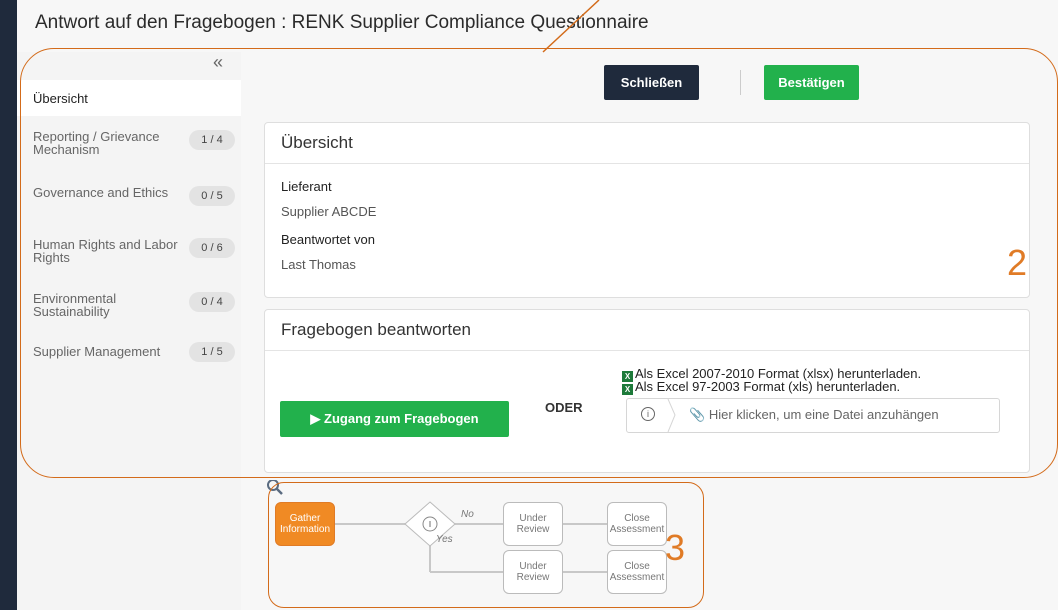  I want to click on progress-badge: 1 / 4, so click(212, 140).